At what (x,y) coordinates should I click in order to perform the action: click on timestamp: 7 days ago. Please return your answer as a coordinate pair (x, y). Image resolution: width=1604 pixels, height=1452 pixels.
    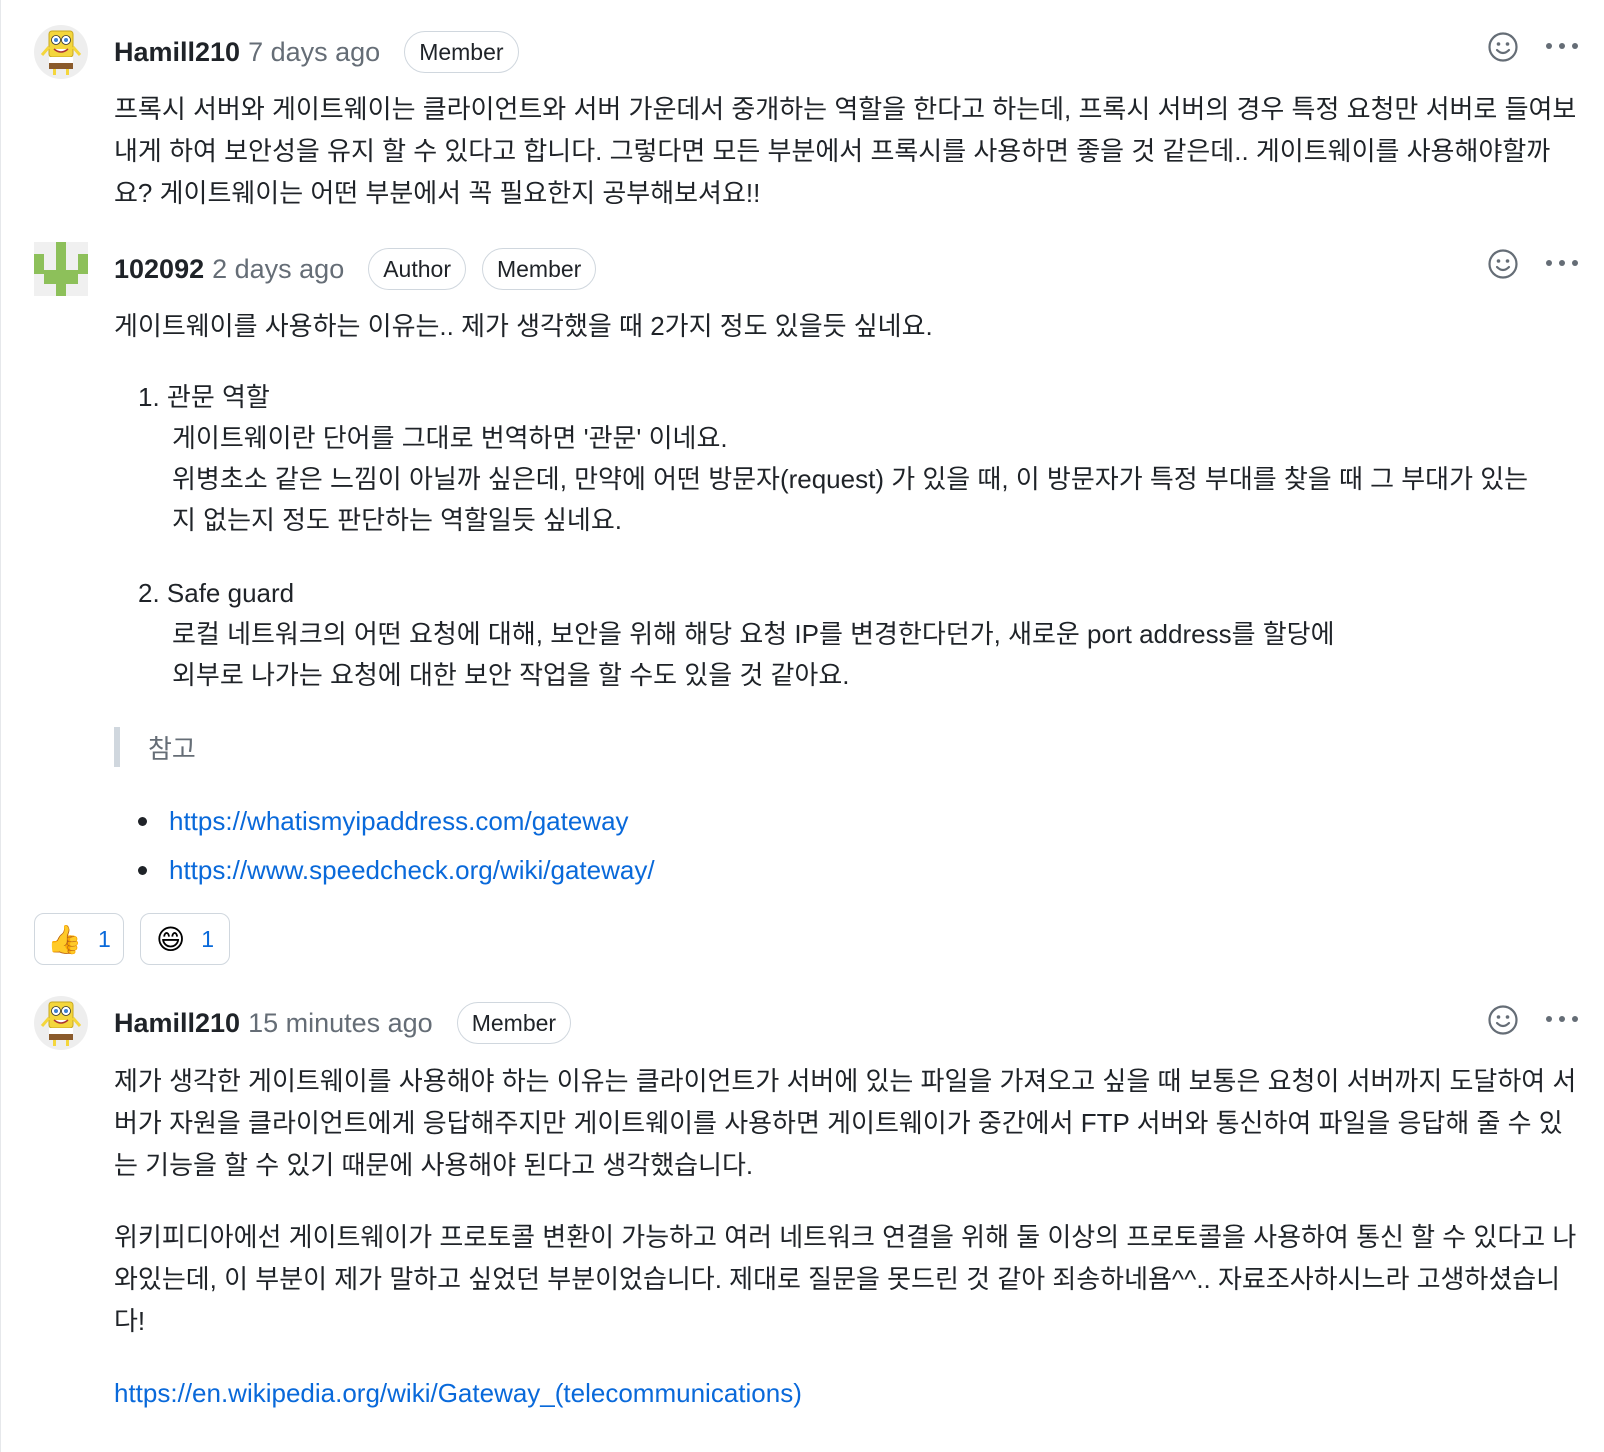
    Looking at the image, I should click on (314, 52).